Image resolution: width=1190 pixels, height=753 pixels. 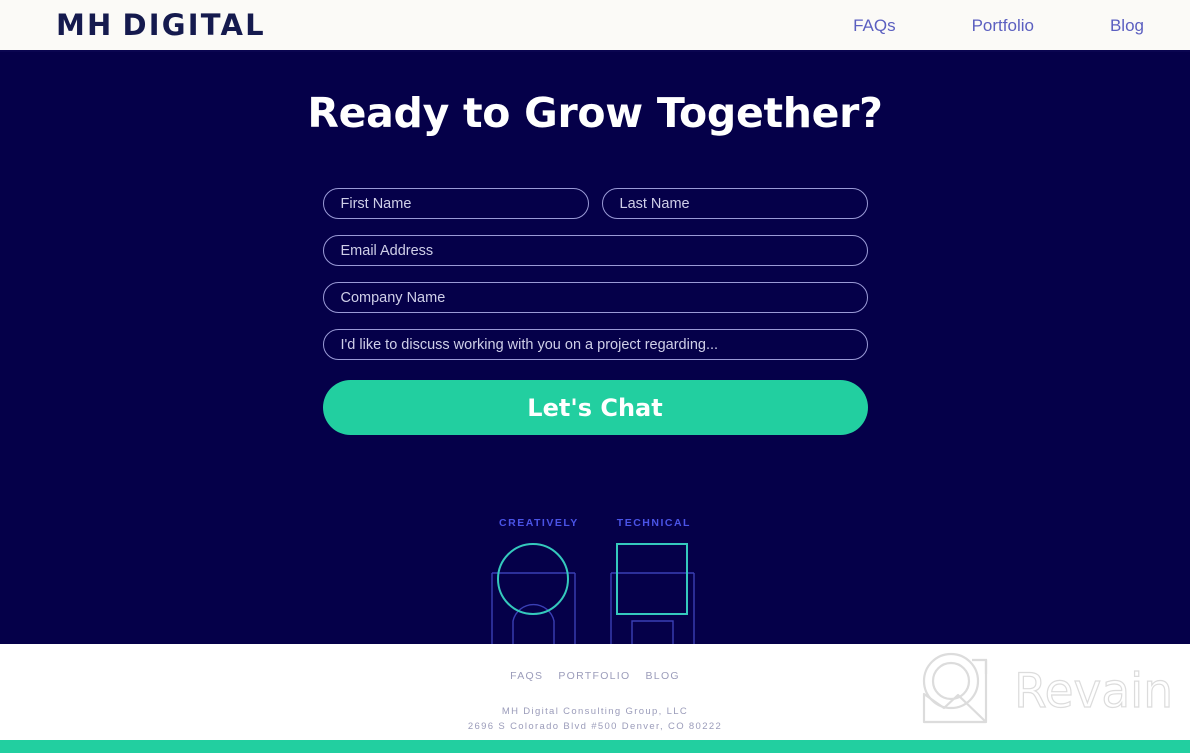 What do you see at coordinates (734, 203) in the screenshot?
I see `last-name-input` at bounding box center [734, 203].